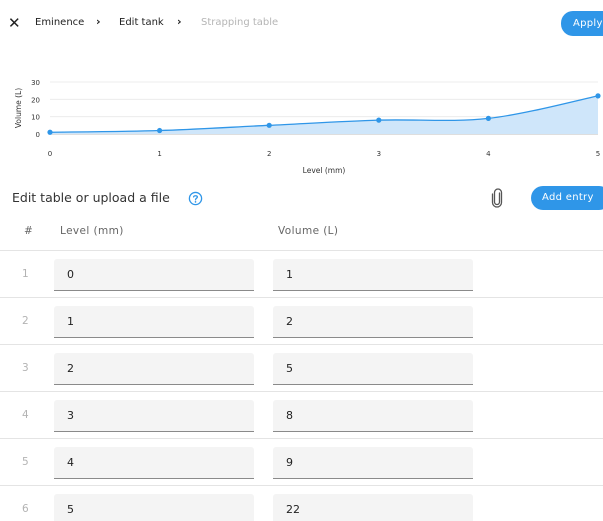  I want to click on level-input: 3, so click(154, 416).